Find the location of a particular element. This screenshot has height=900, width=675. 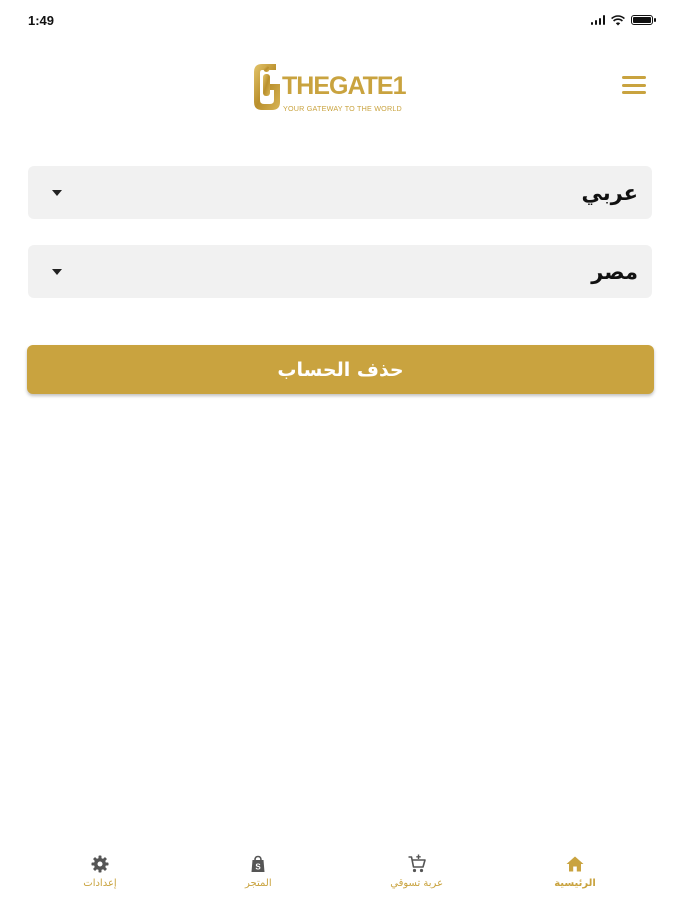

logo: THEGATE1 YOUR GATEWAY TO THE WORLD is located at coordinates (339, 85).